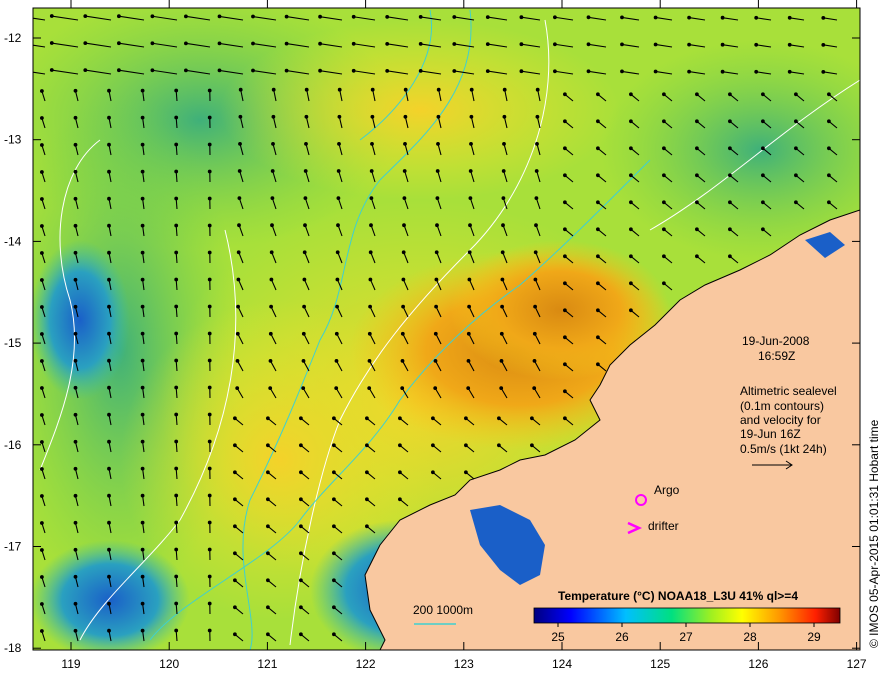 Image resolution: width=880 pixels, height=680 pixels. Describe the element at coordinates (783, 449) in the screenshot. I see `svg-text: 0.5m/s (1kt 24h)` at that location.